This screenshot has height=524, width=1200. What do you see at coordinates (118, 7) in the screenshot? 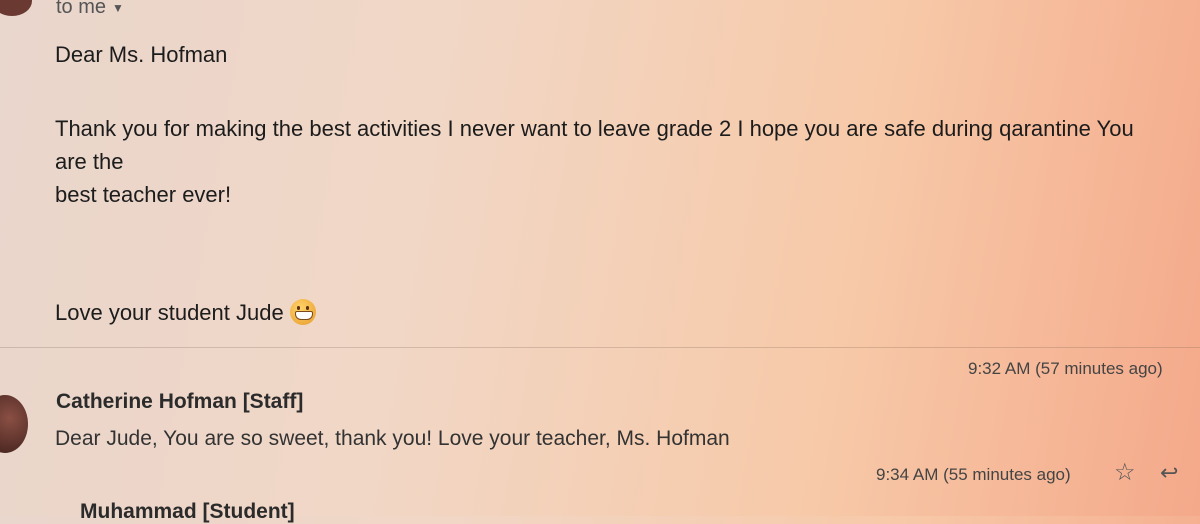
I see `chevron-down-icon: ▼` at bounding box center [118, 7].